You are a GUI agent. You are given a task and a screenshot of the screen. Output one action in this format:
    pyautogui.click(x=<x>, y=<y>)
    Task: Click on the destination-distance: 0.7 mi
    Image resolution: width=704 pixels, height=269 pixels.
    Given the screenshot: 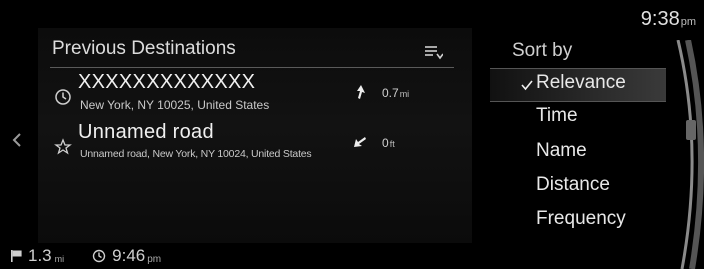 What is the action you would take?
    pyautogui.click(x=395, y=93)
    